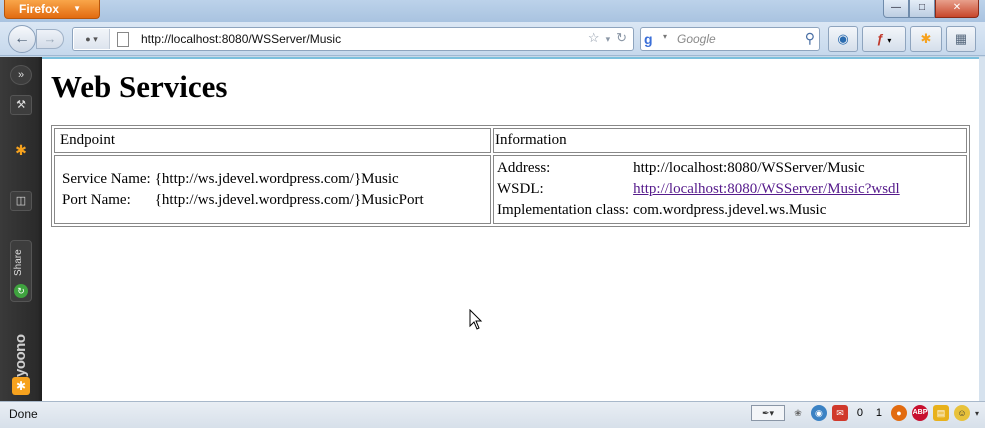  I want to click on yoono-star-icon: ✱, so click(926, 38).